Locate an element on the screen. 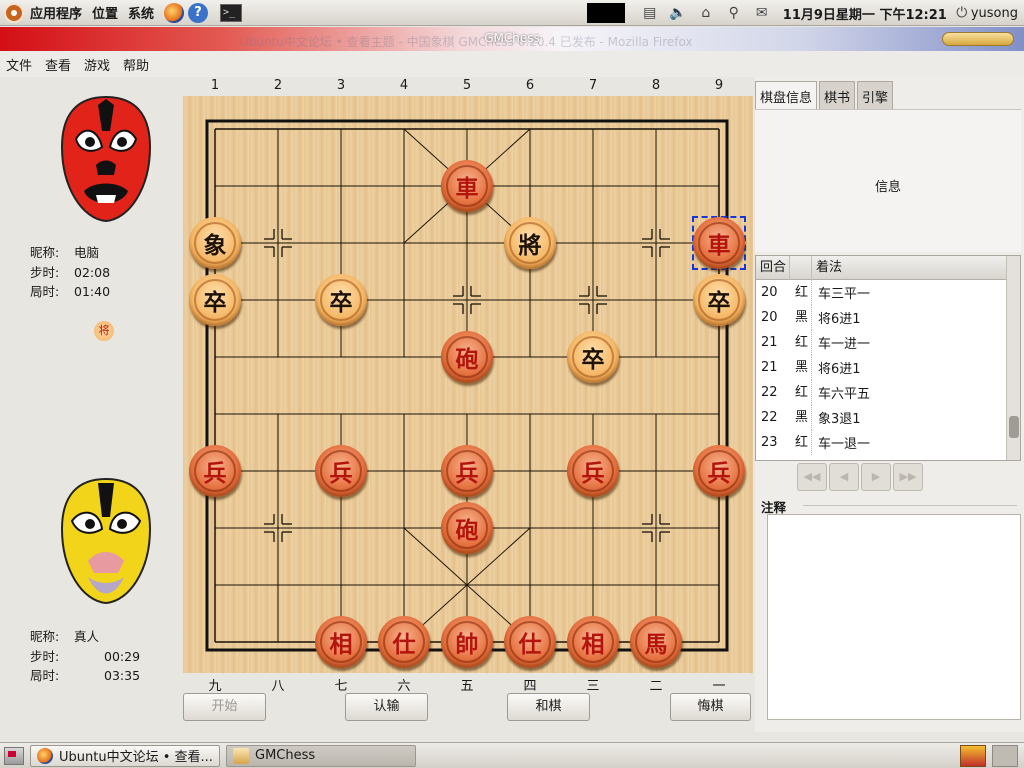 The width and height of the screenshot is (1024, 768). network-monitor-icon is located at coordinates (605, 13).